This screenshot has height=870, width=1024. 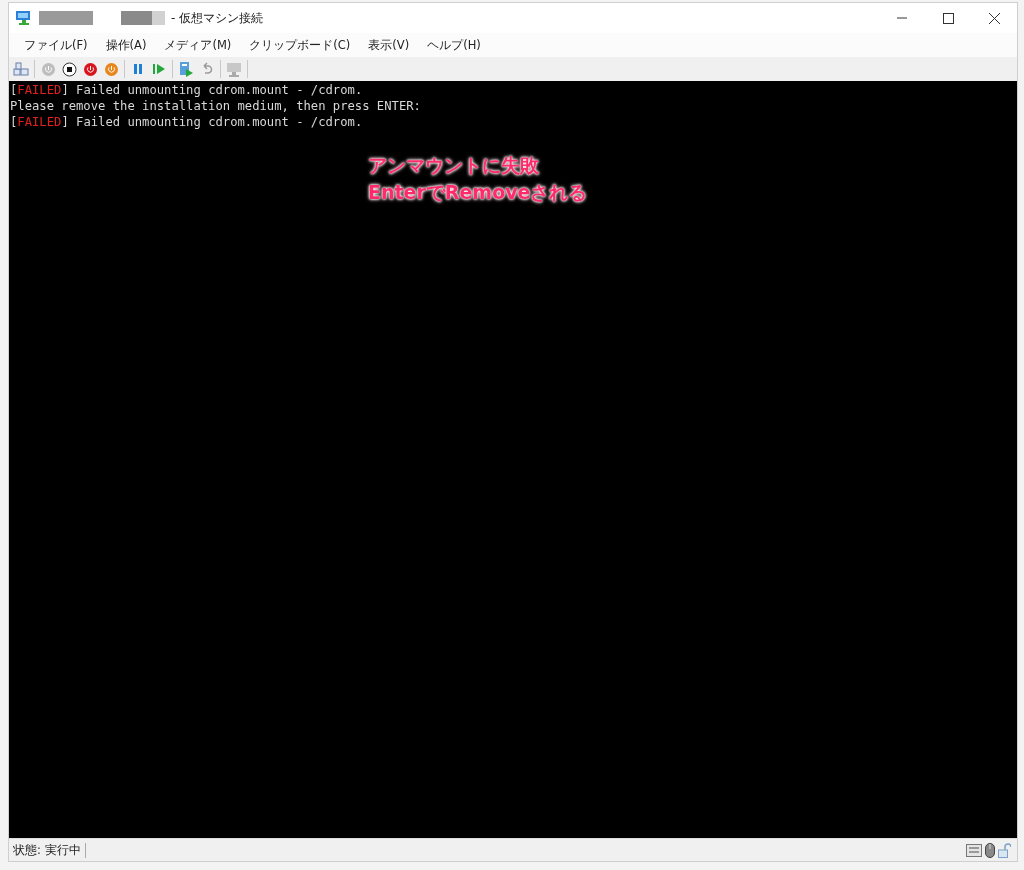 I want to click on keyboard-icon, so click(x=974, y=850).